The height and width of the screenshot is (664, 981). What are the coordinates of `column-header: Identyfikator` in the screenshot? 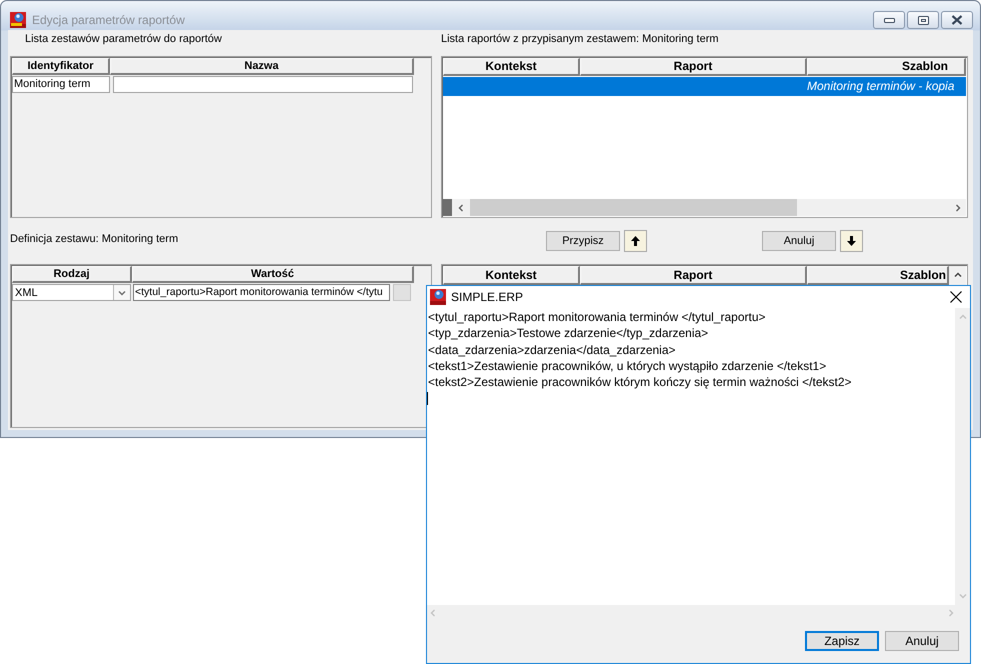 It's located at (61, 66).